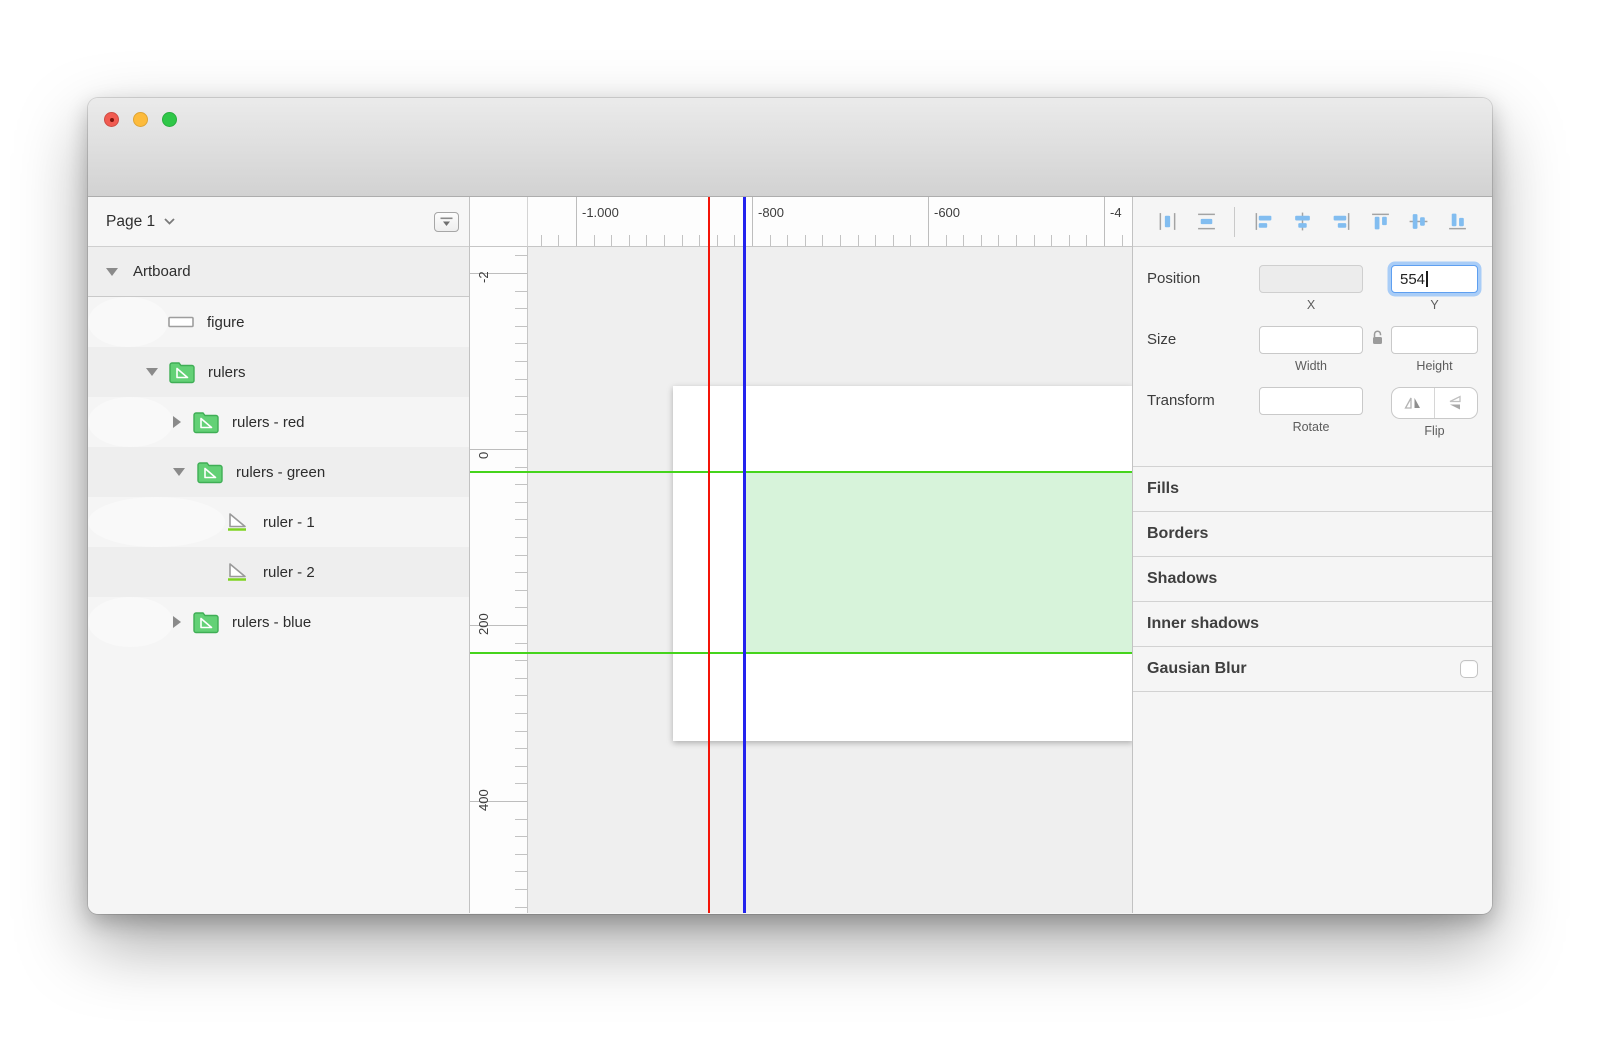 This screenshot has height=1038, width=1600. I want to click on toolbar-separator, so click(1235, 221).